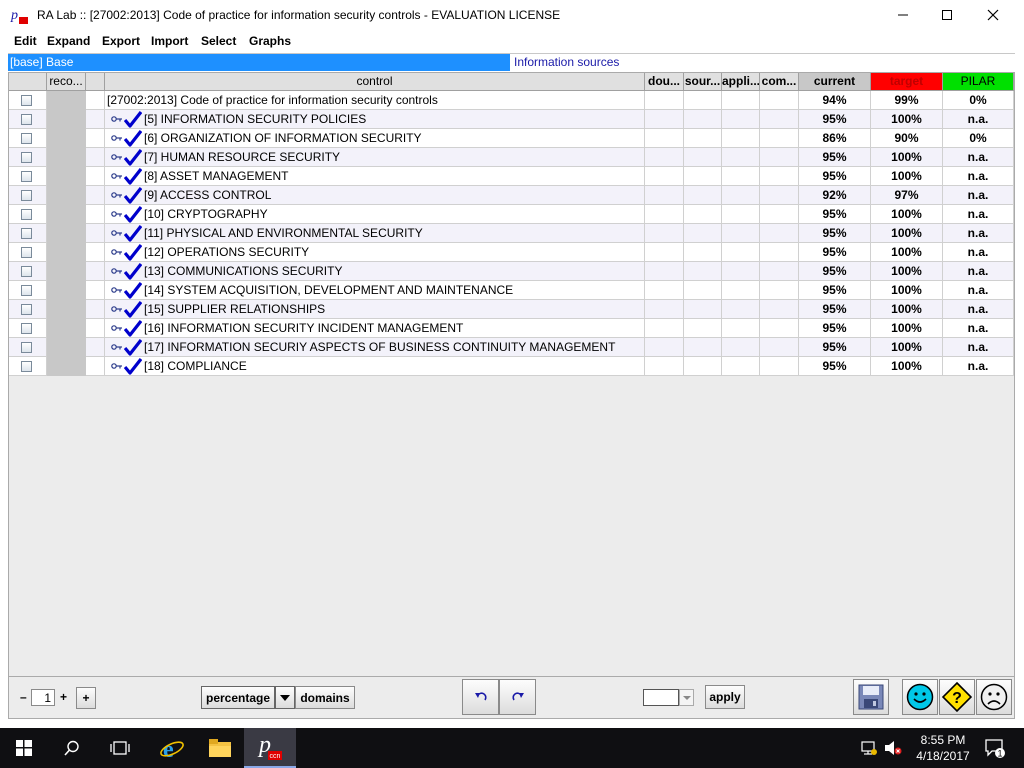 The width and height of the screenshot is (1024, 768). I want to click on level-input: 1, so click(43, 697).